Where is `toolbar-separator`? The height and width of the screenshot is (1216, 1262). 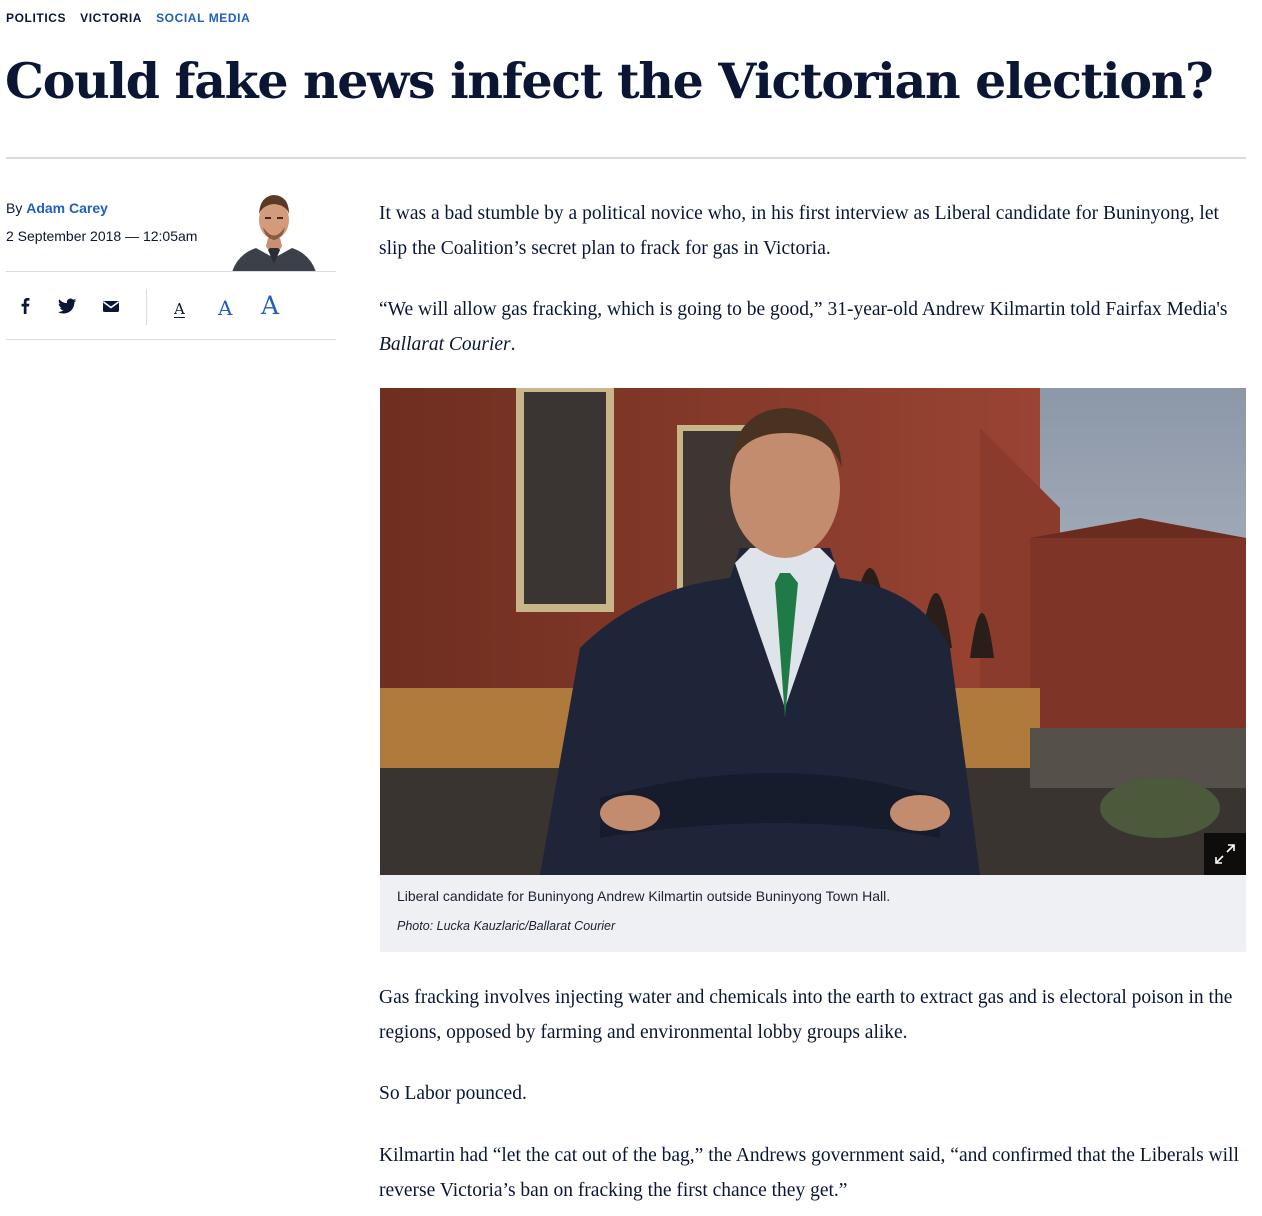 toolbar-separator is located at coordinates (146, 307).